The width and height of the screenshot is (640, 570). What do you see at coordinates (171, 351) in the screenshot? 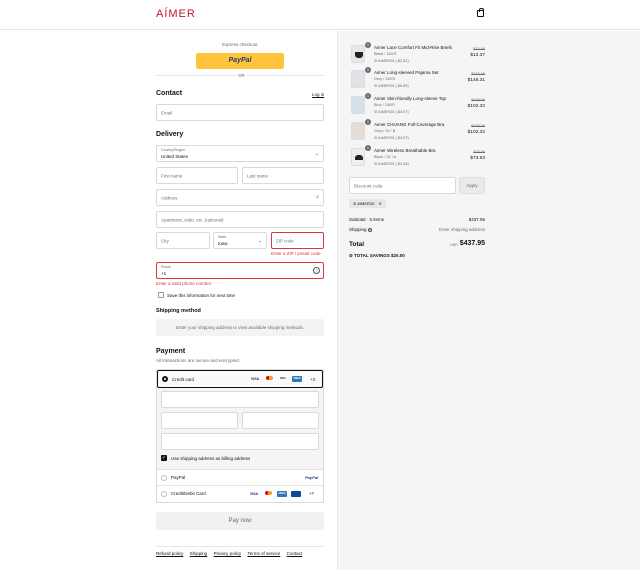
I see `payment-title: Payment` at bounding box center [171, 351].